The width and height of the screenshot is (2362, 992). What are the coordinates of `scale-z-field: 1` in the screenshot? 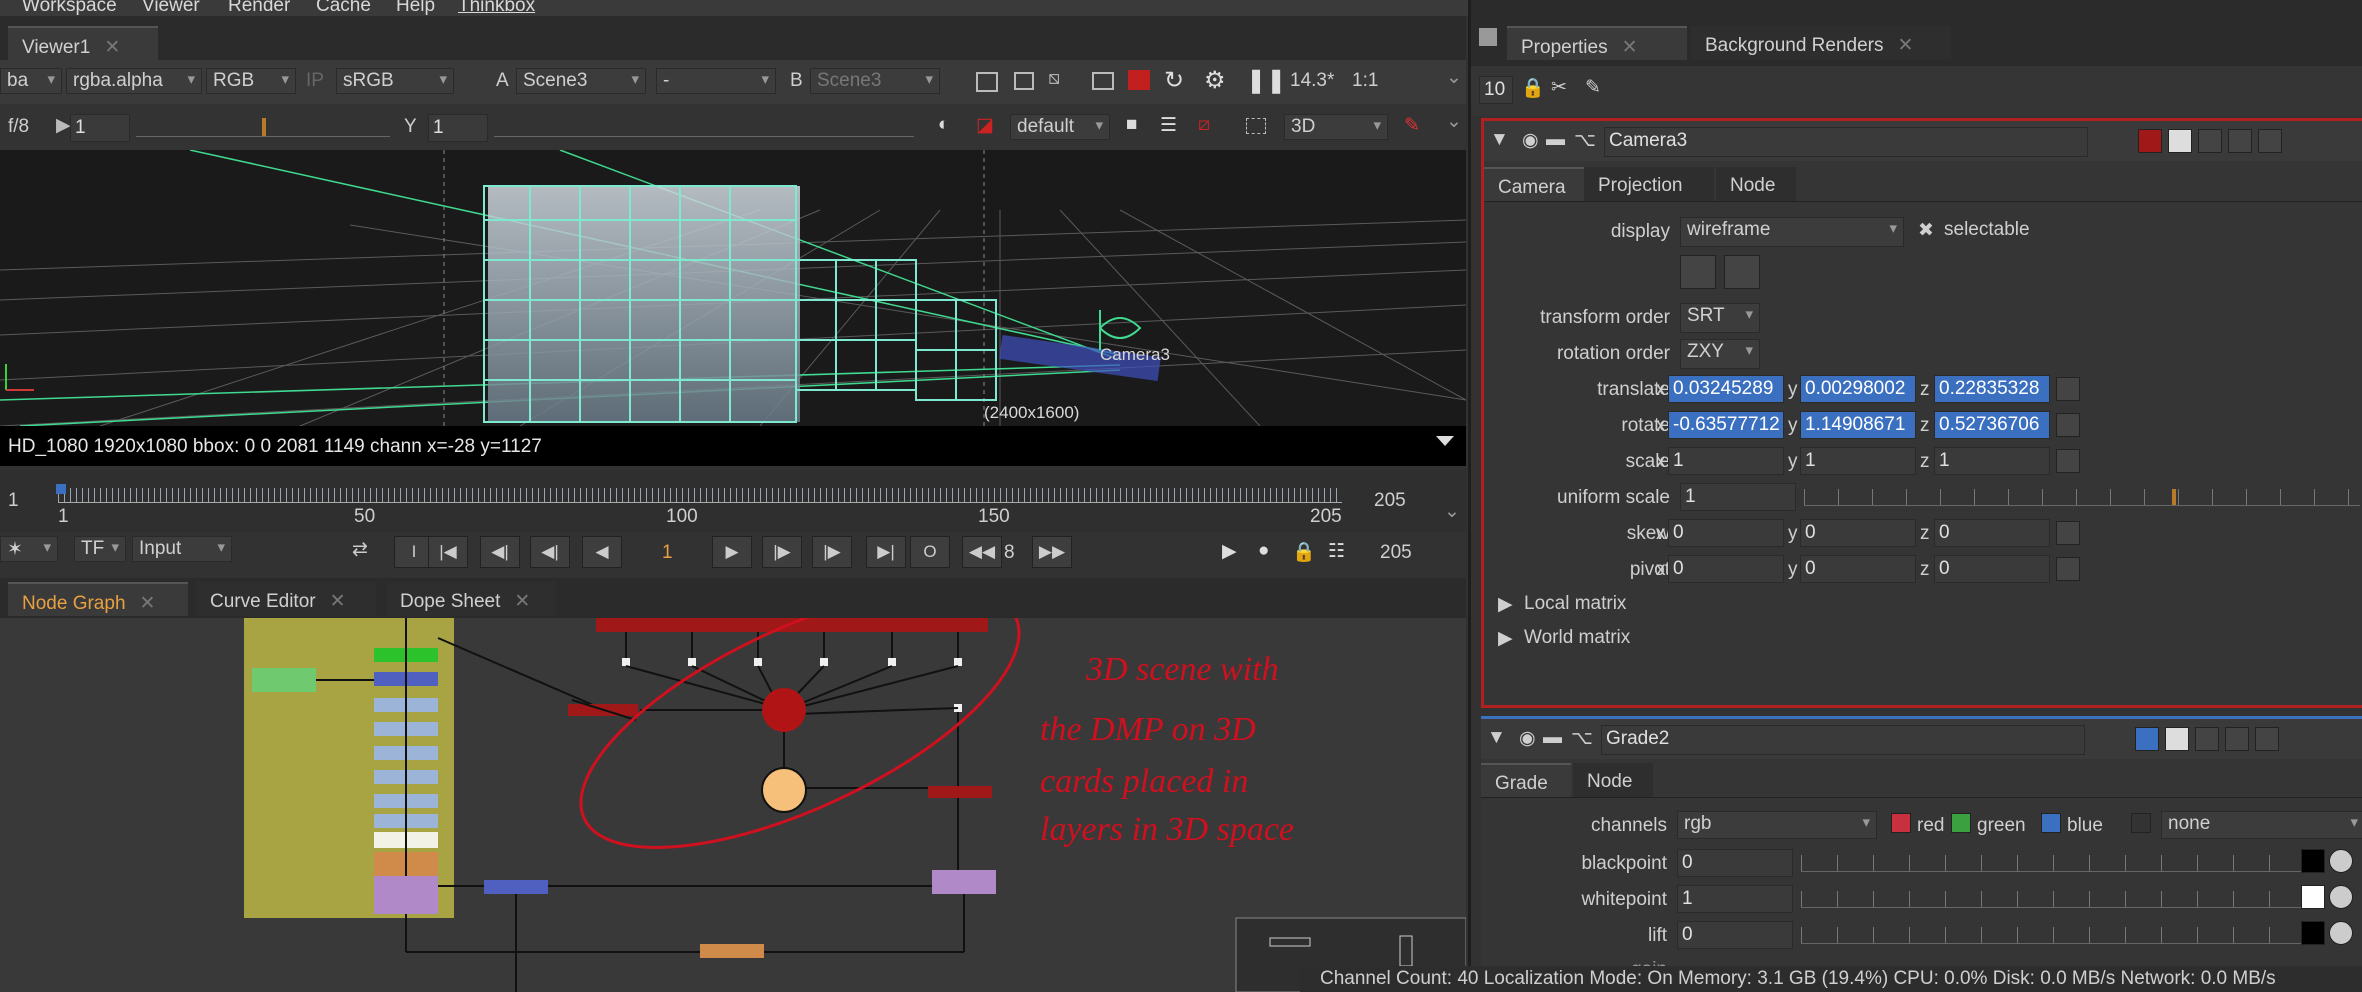 It's located at (1992, 461).